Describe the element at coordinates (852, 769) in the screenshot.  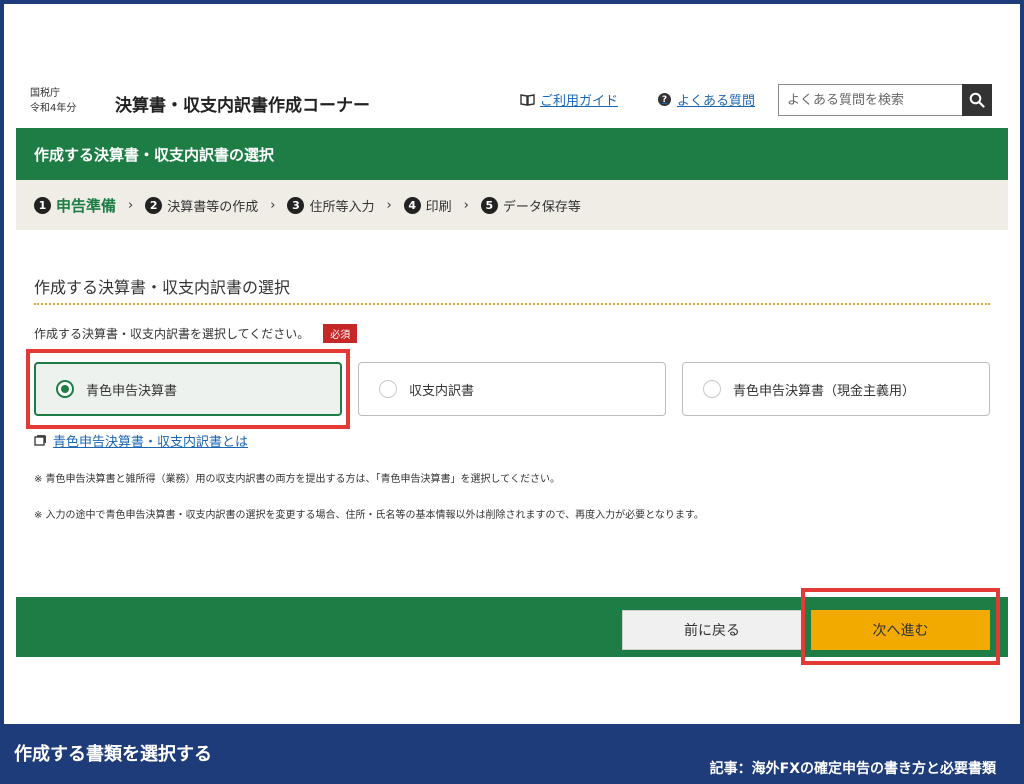
I see `caption-article: 記事：海外FXの確定申告の書き方と必要書類` at that location.